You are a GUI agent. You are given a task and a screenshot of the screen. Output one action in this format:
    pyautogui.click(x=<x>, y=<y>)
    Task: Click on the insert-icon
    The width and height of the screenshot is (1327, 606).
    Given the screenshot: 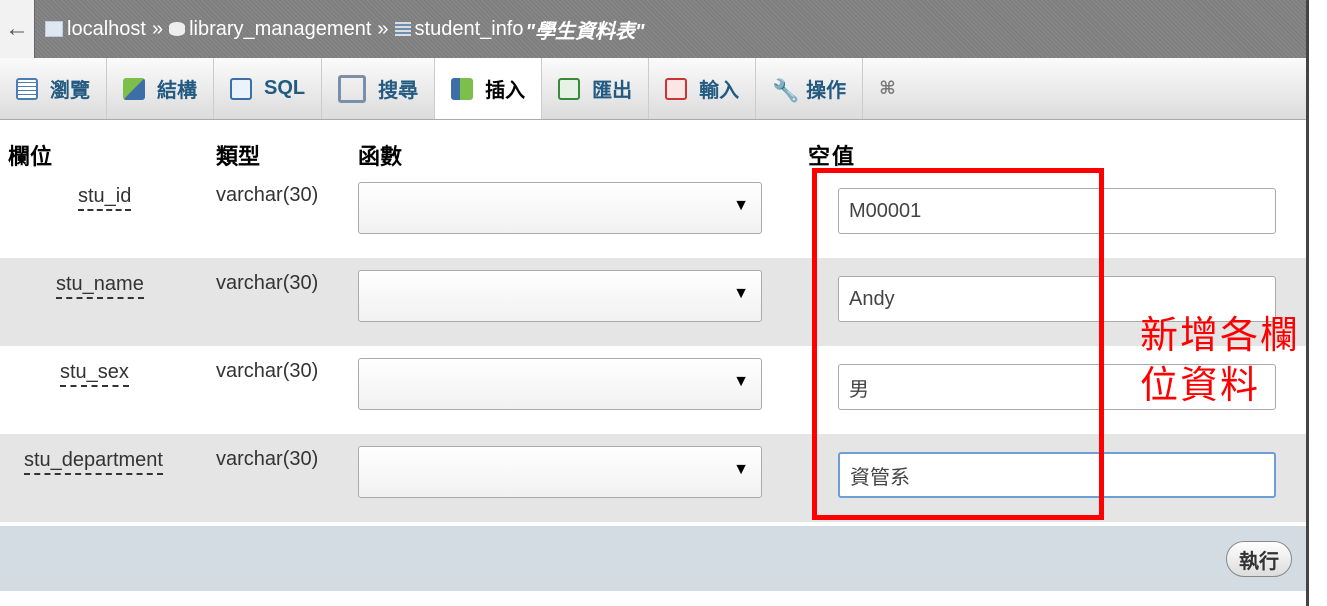 What is the action you would take?
    pyautogui.click(x=462, y=88)
    